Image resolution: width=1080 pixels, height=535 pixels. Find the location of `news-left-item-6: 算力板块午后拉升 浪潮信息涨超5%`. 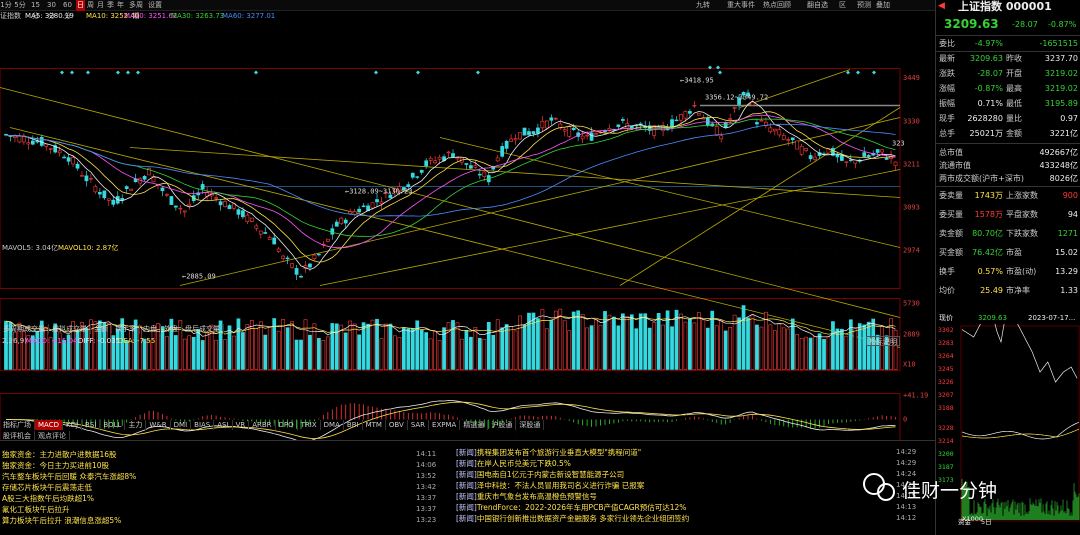

news-left-item-6: 算力板块午后拉升 浪潮信息涨超5% is located at coordinates (202, 520).